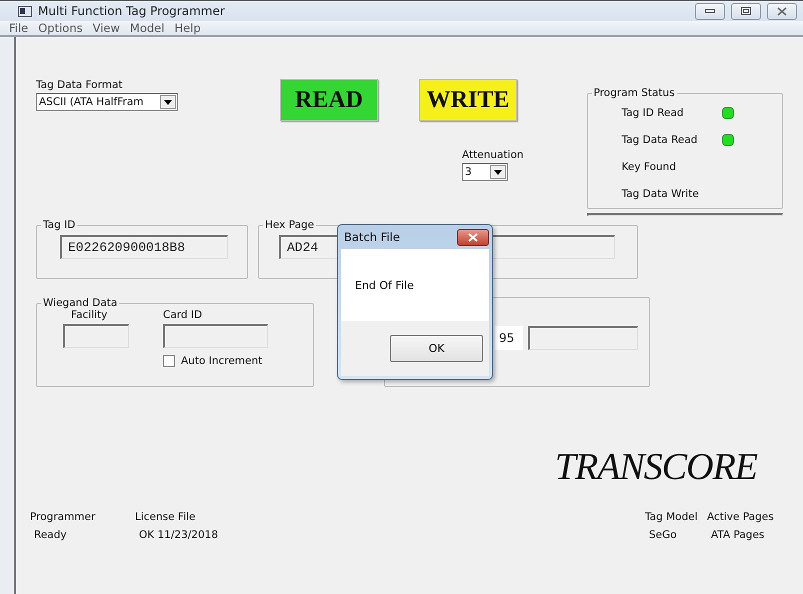 The image size is (803, 594). What do you see at coordinates (634, 93) in the screenshot?
I see `group-title: Program Status` at bounding box center [634, 93].